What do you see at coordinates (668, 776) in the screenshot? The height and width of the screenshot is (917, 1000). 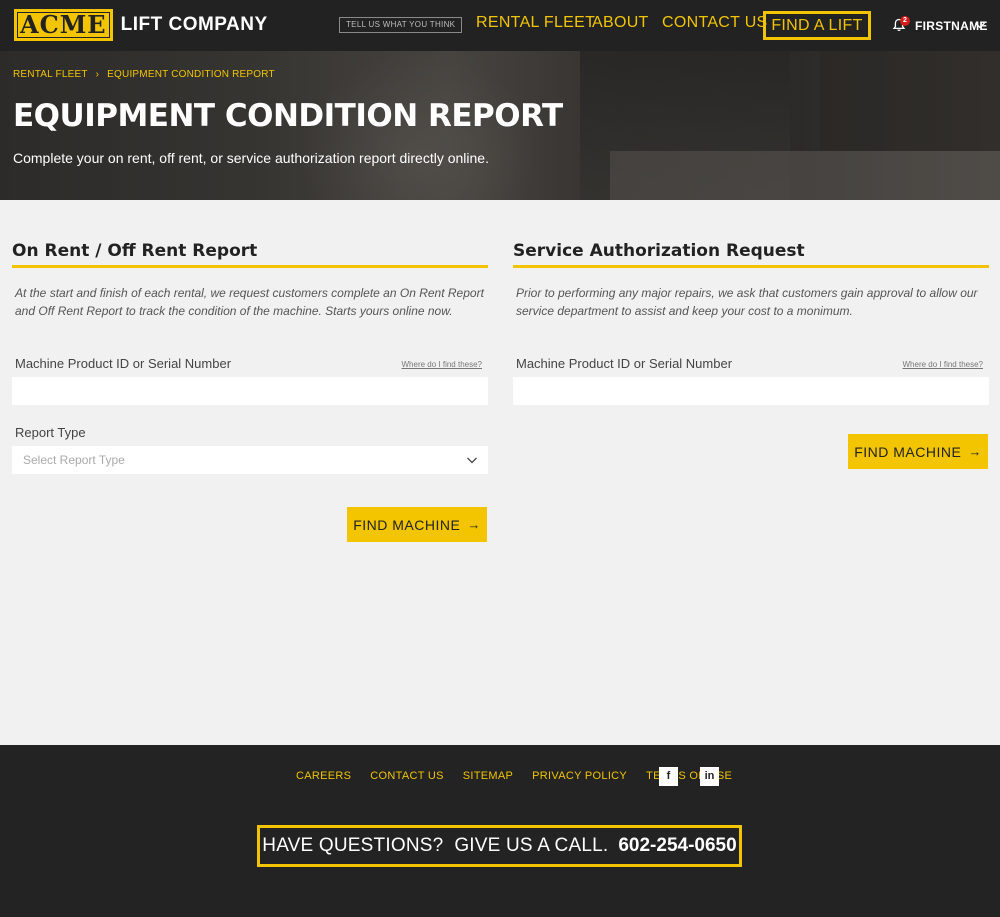 I see `facebook-icon: f` at bounding box center [668, 776].